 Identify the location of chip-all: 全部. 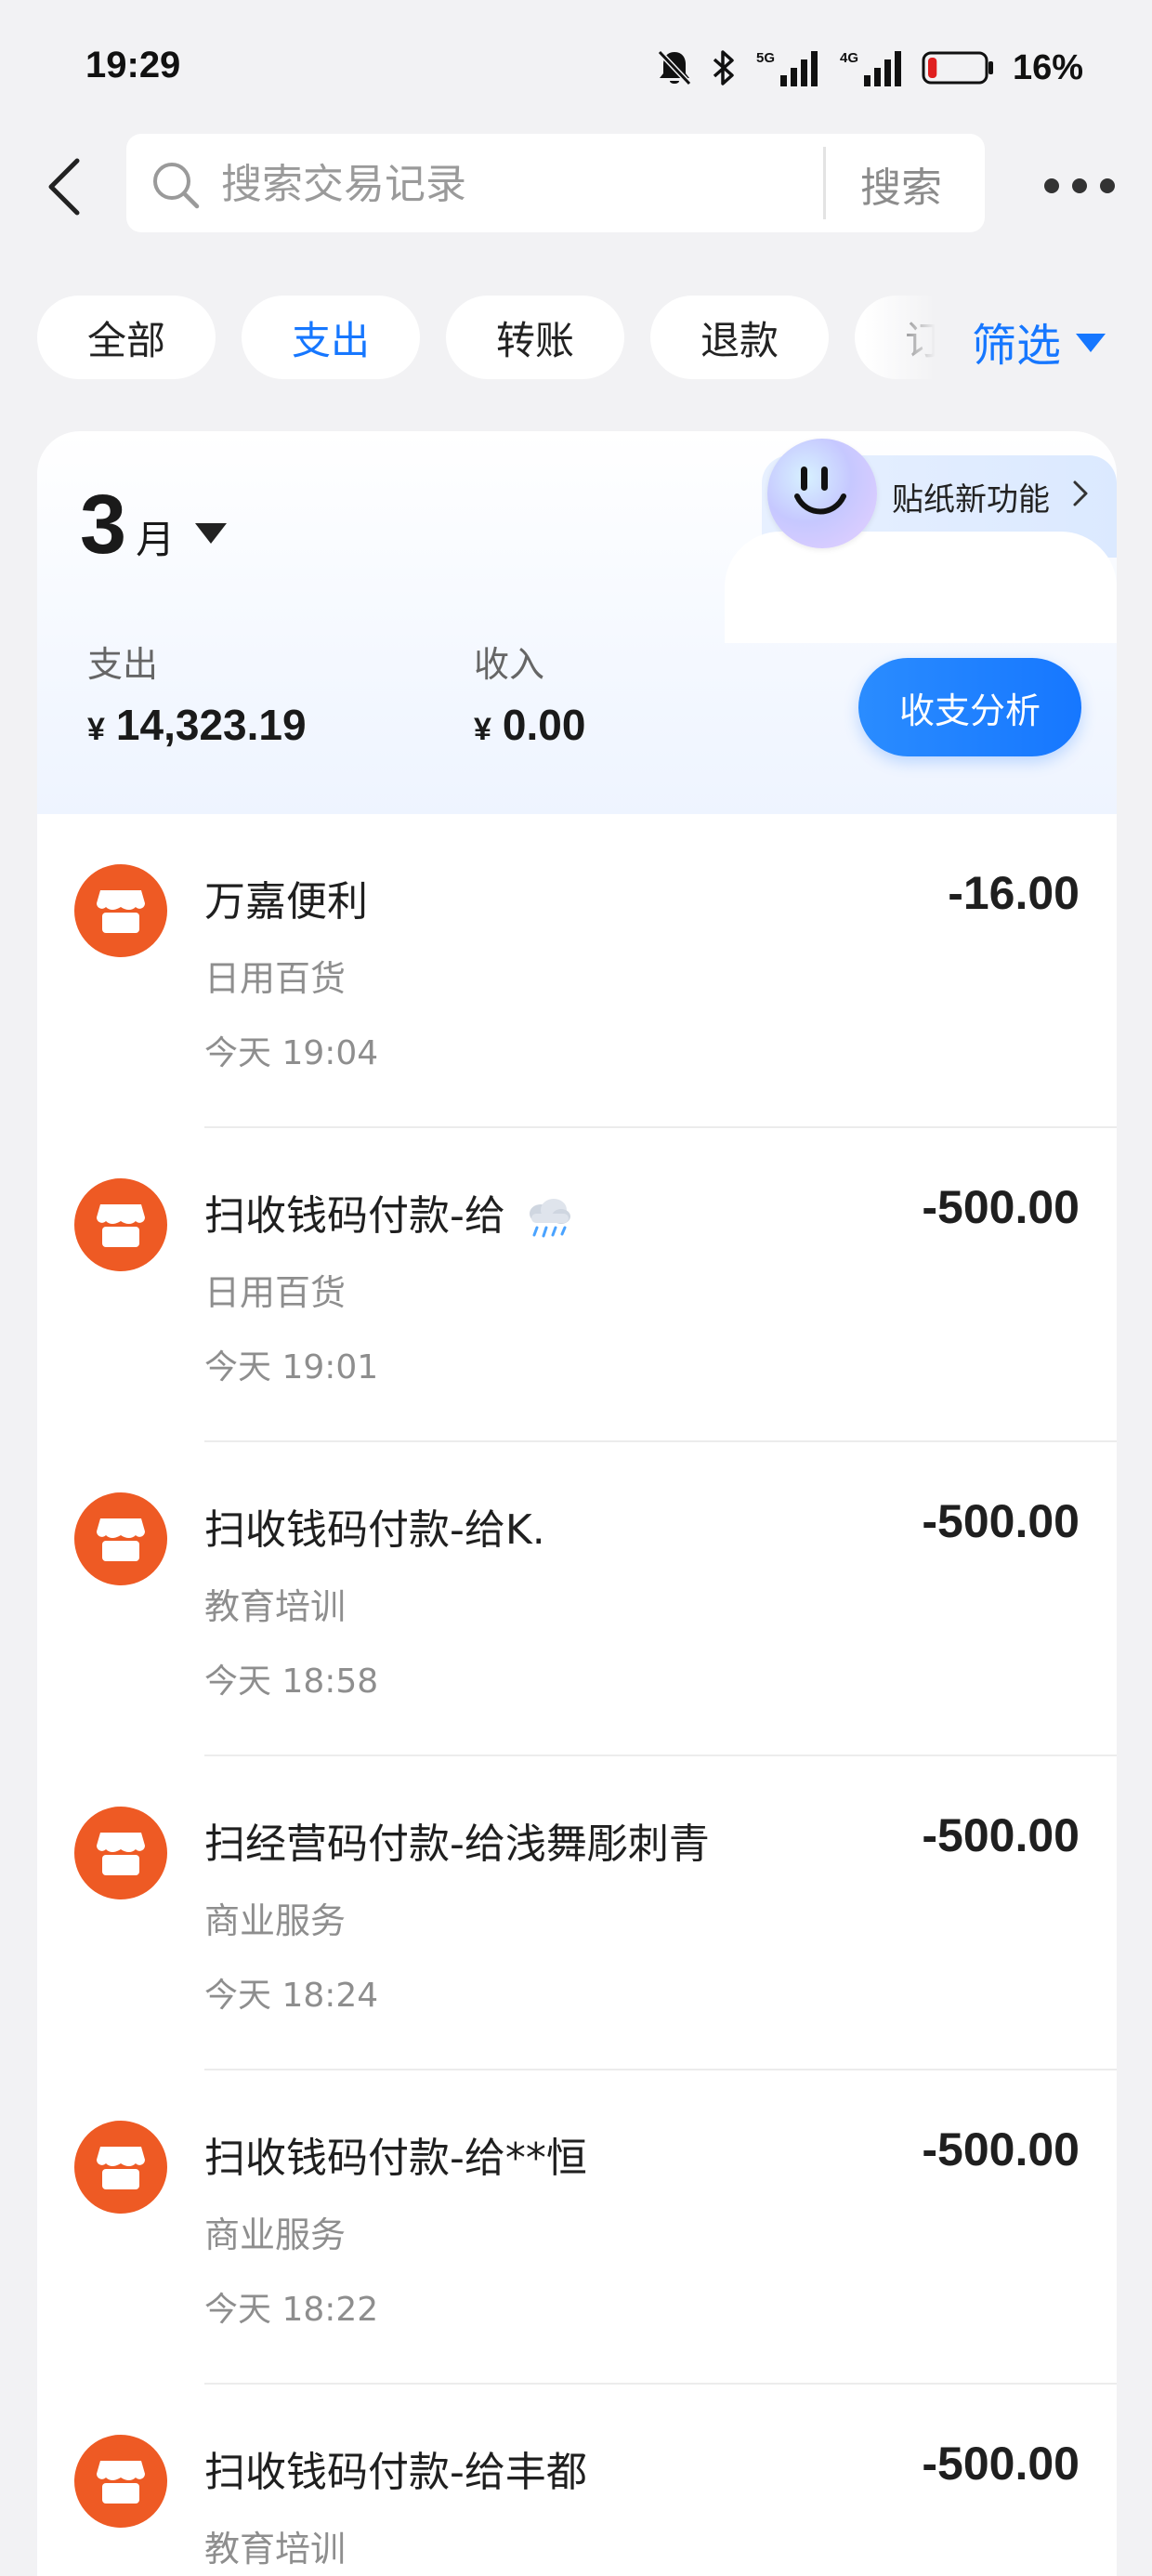
(126, 337).